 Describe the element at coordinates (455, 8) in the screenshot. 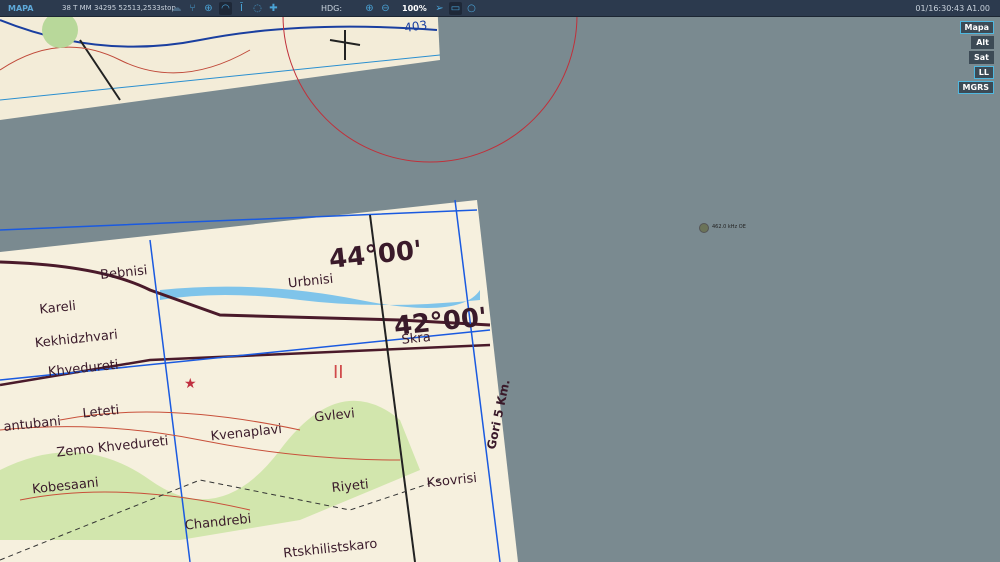

I see `measure-icon: ▭` at that location.